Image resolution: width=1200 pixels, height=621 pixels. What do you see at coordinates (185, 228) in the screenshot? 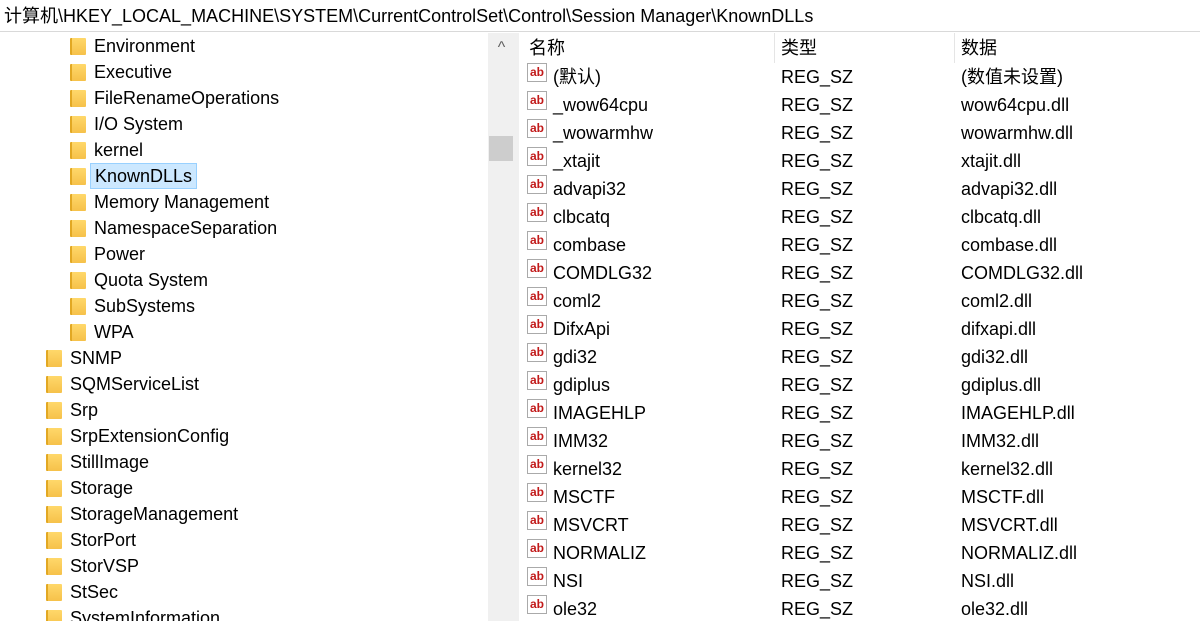
I see `tree-item-label: NamespaceSeparation` at bounding box center [185, 228].